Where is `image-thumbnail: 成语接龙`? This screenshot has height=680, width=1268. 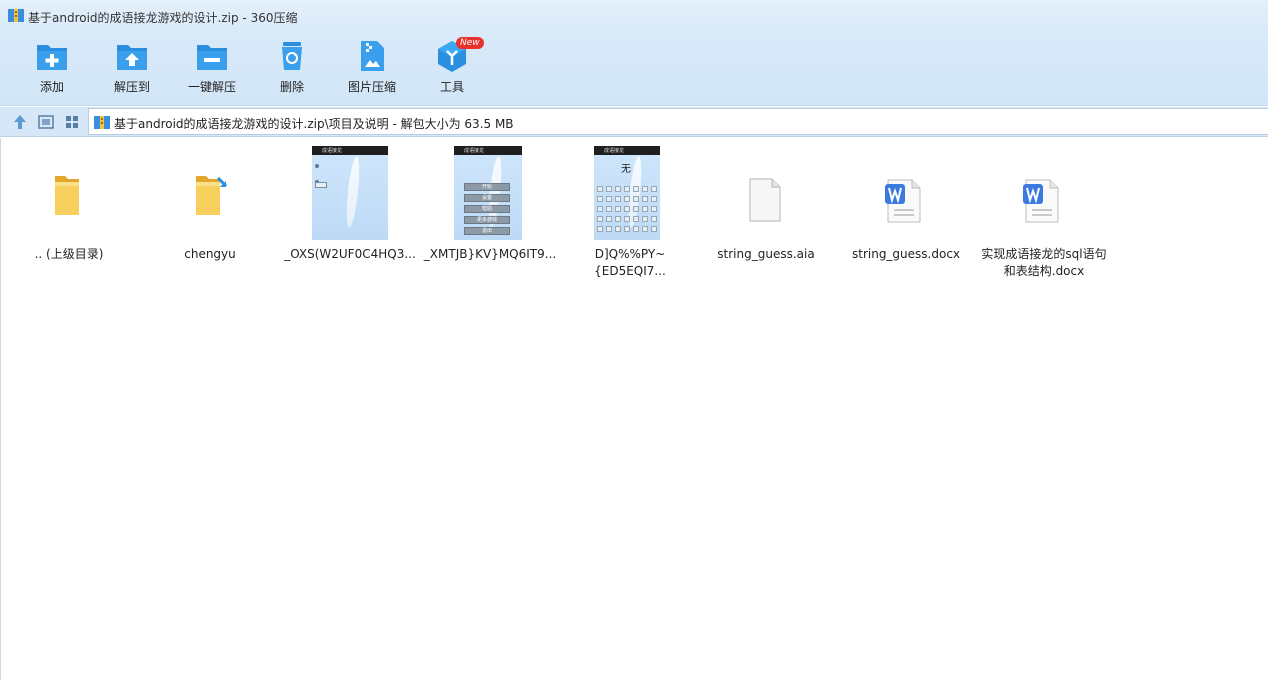 image-thumbnail: 成语接龙 is located at coordinates (350, 193).